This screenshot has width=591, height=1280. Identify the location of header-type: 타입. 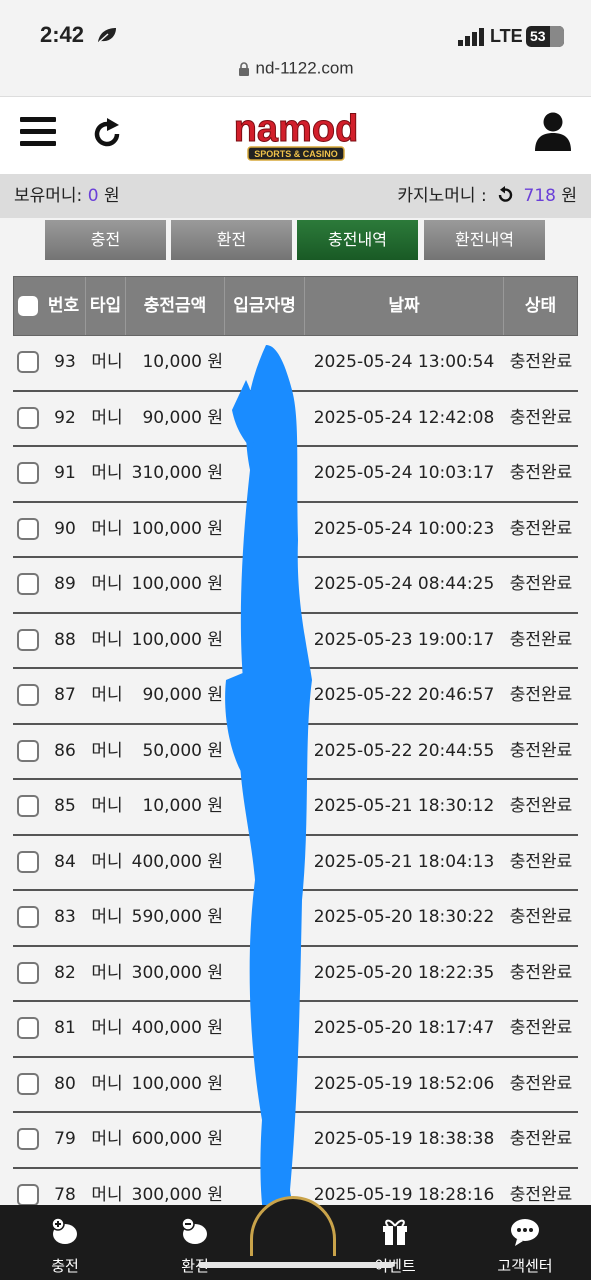
(106, 306).